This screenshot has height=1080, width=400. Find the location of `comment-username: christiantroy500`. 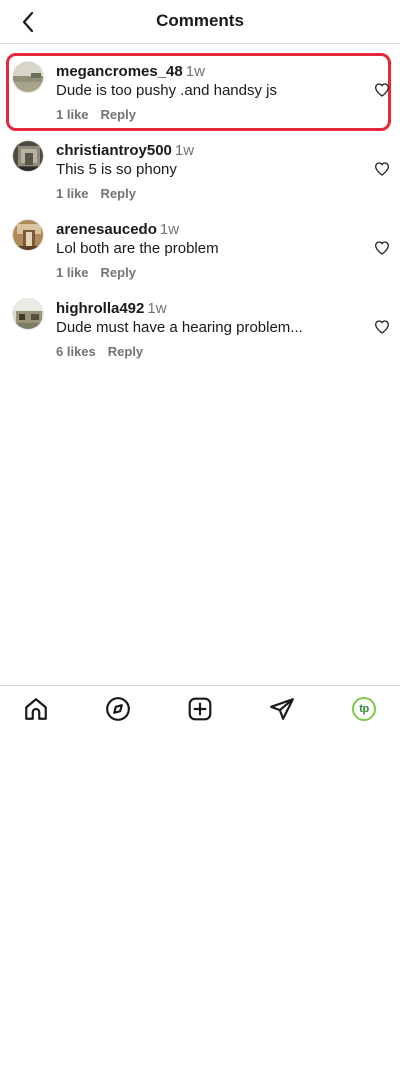

comment-username: christiantroy500 is located at coordinates (114, 150).